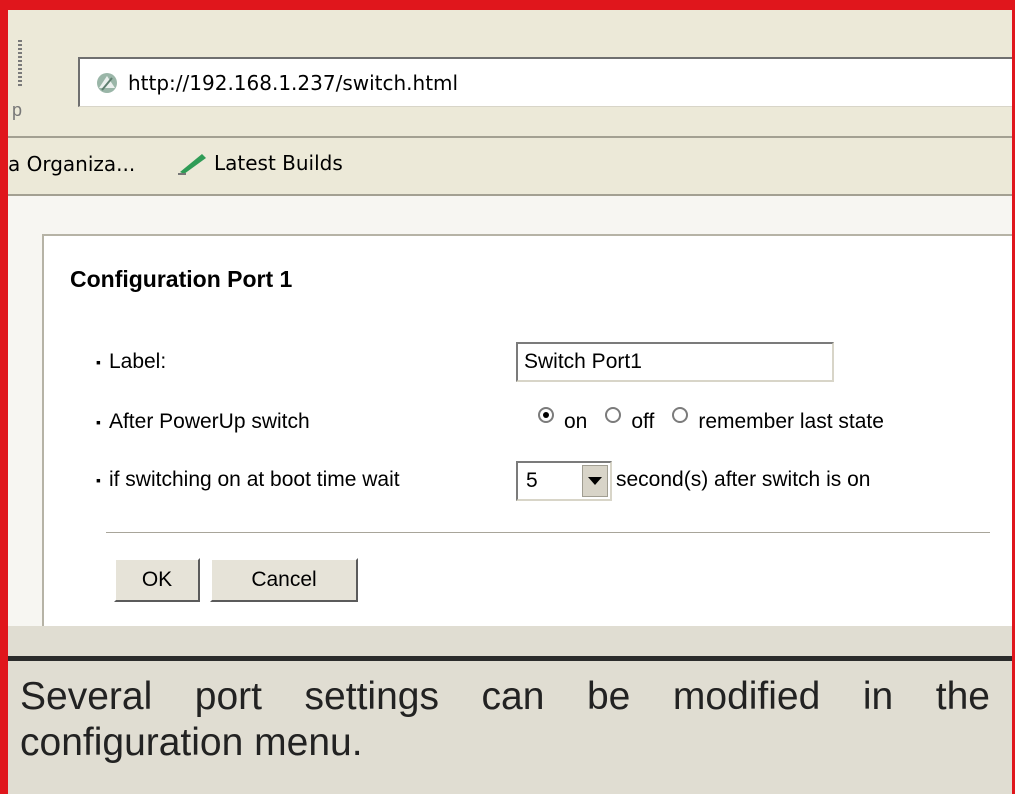 The image size is (1015, 794). What do you see at coordinates (511, 658) in the screenshot?
I see `caption-separator` at bounding box center [511, 658].